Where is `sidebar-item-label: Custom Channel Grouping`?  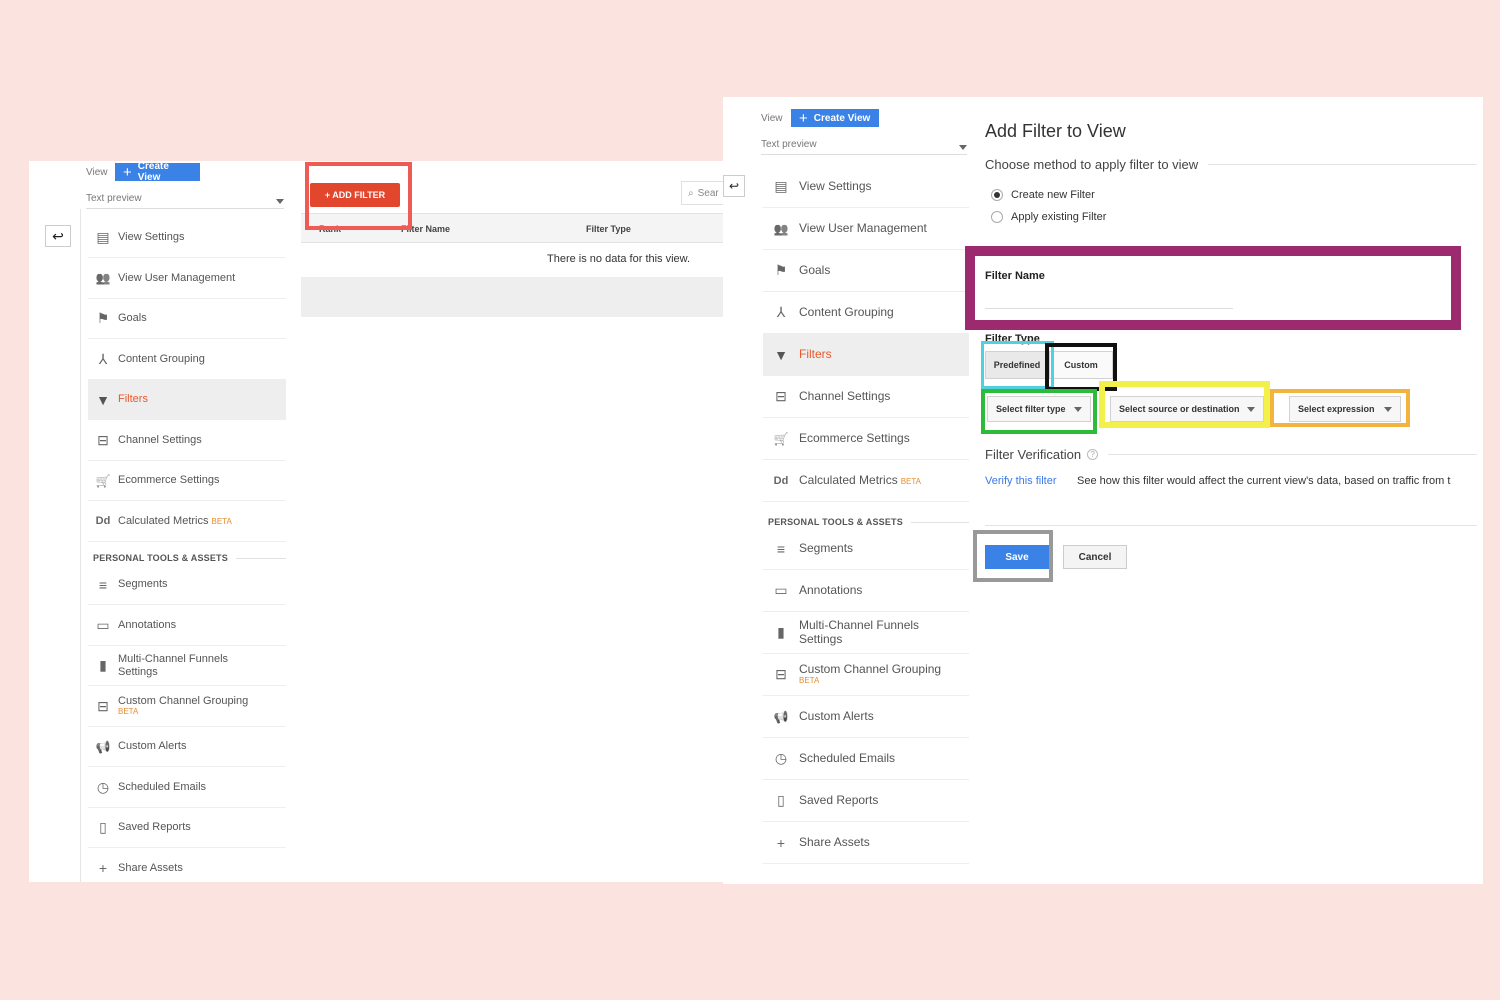 sidebar-item-label: Custom Channel Grouping is located at coordinates (870, 669).